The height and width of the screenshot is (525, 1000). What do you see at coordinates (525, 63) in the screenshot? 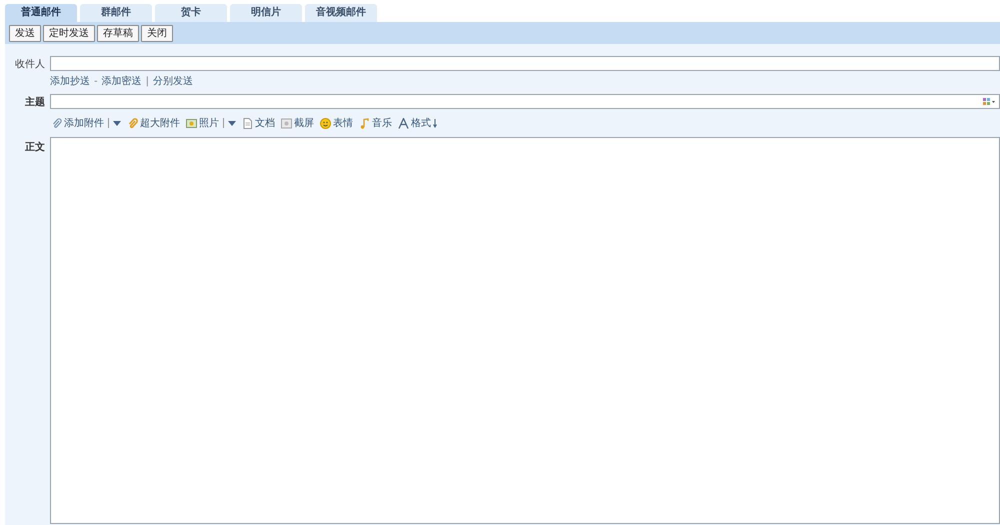
I see `recipient-field` at bounding box center [525, 63].